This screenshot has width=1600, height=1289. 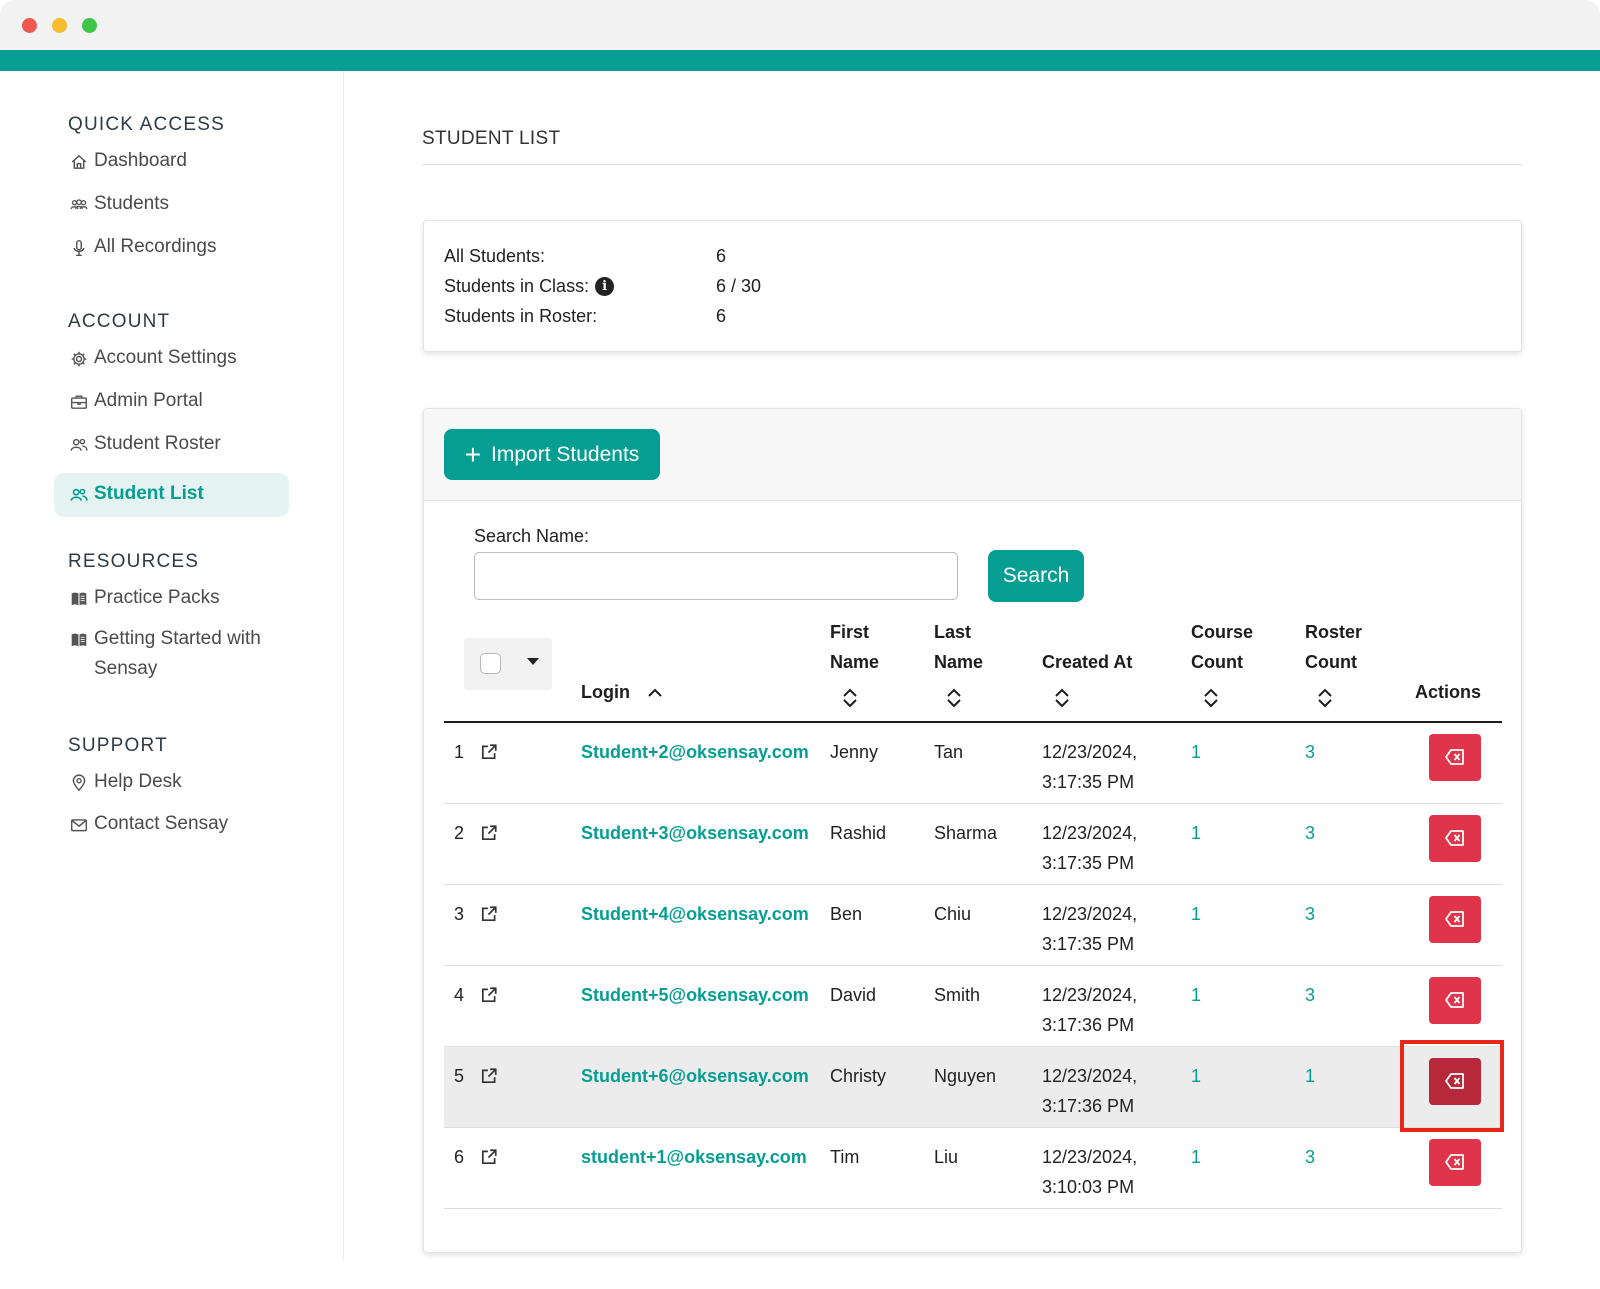 What do you see at coordinates (1333, 647) in the screenshot?
I see `header-roster-count: Roster Count` at bounding box center [1333, 647].